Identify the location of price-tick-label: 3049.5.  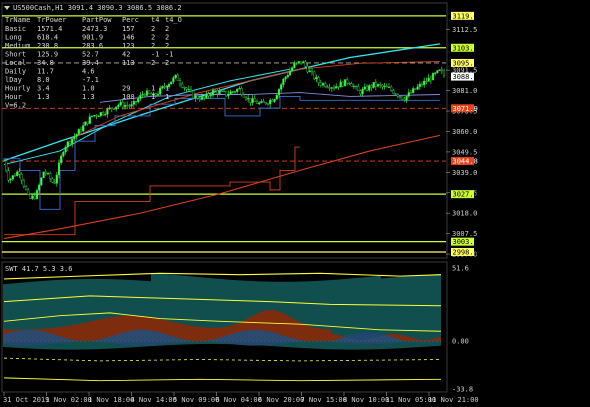
(464, 152).